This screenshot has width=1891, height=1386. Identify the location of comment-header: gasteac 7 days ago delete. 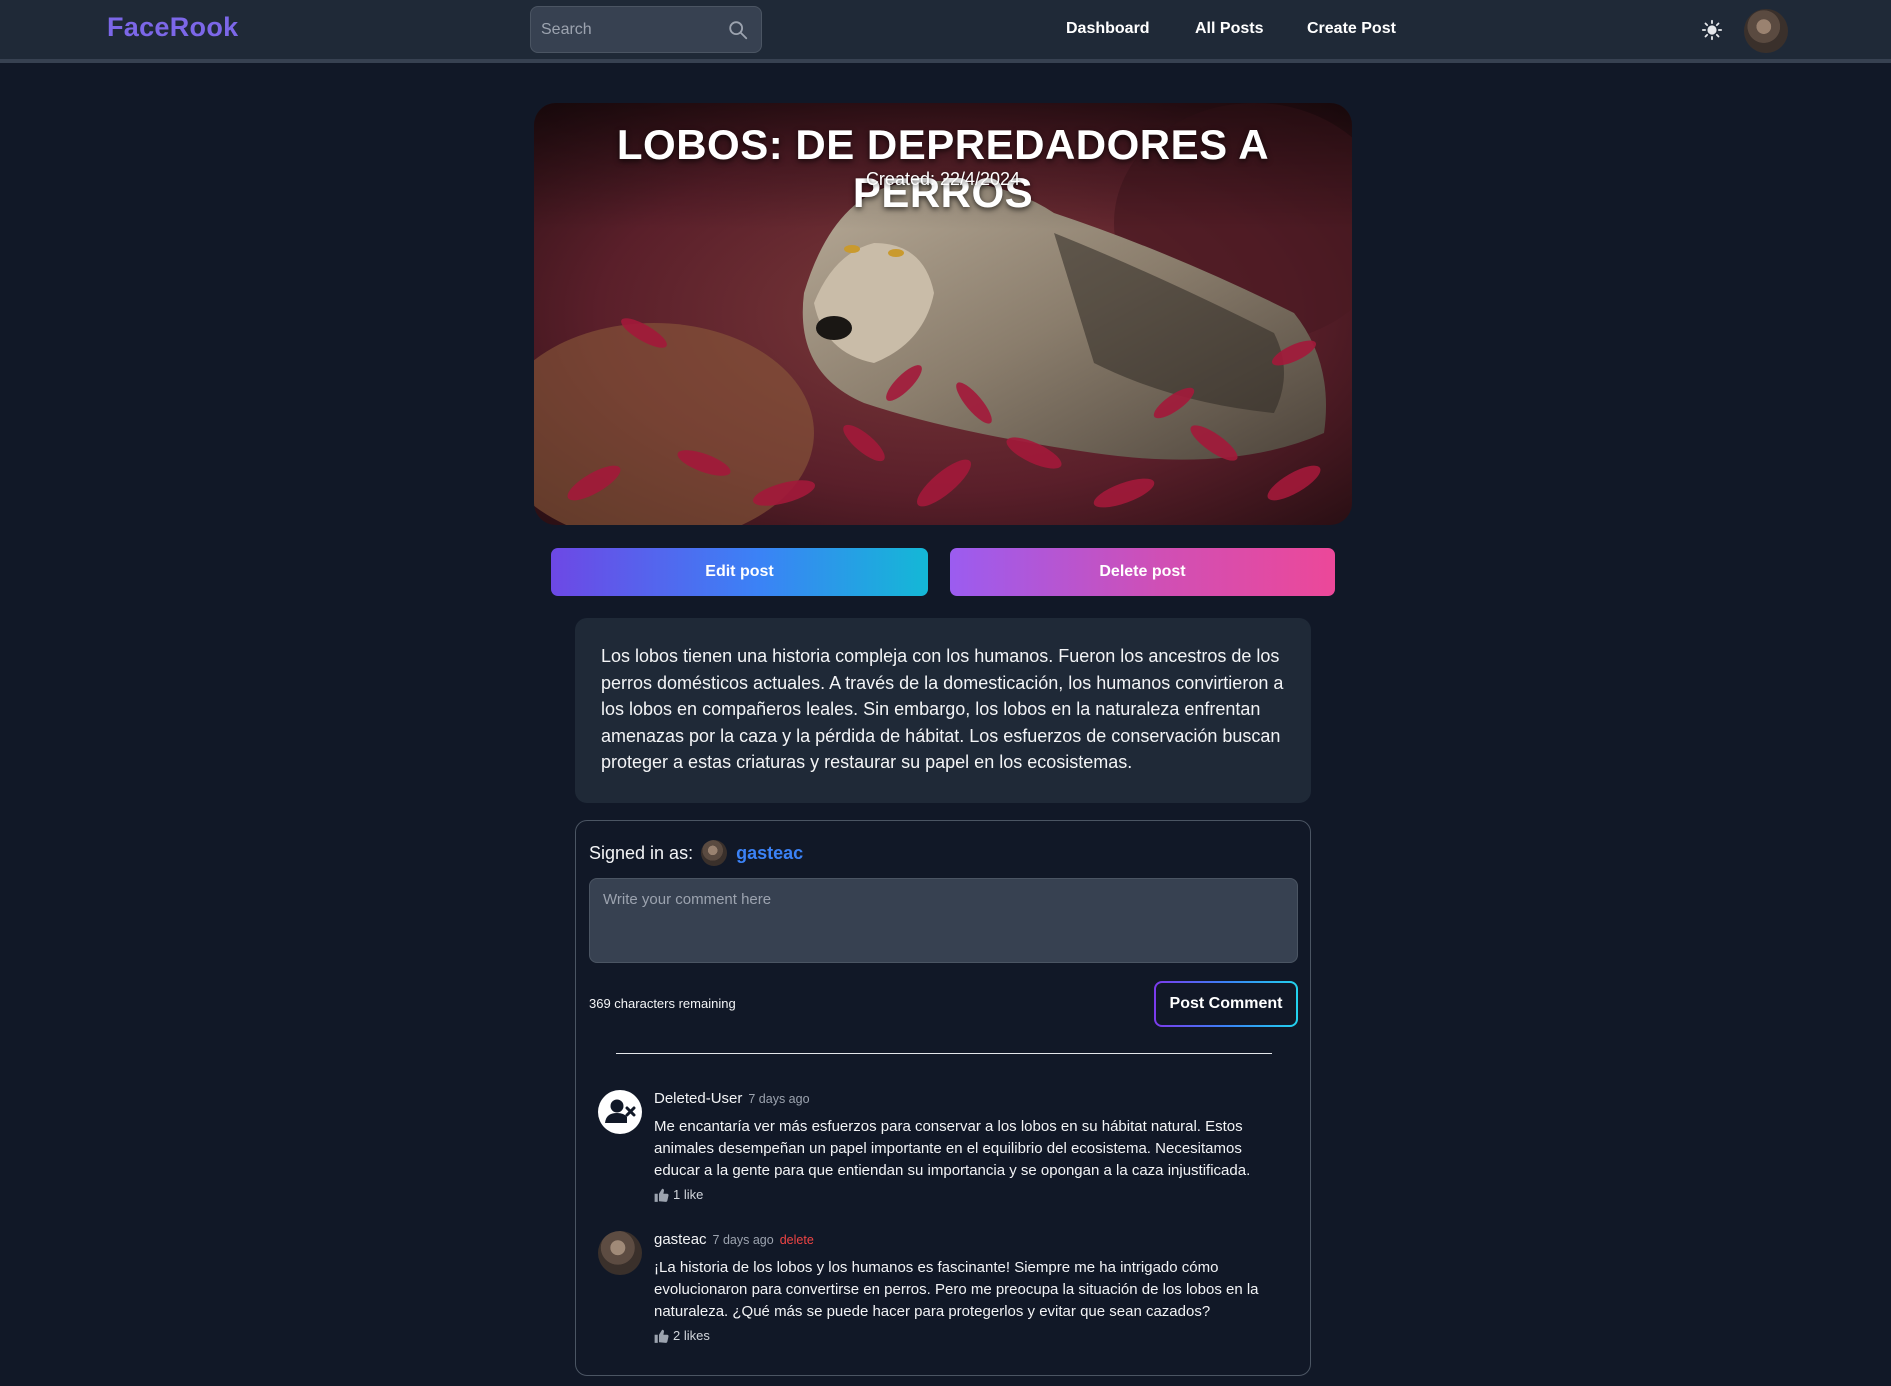
(969, 1242).